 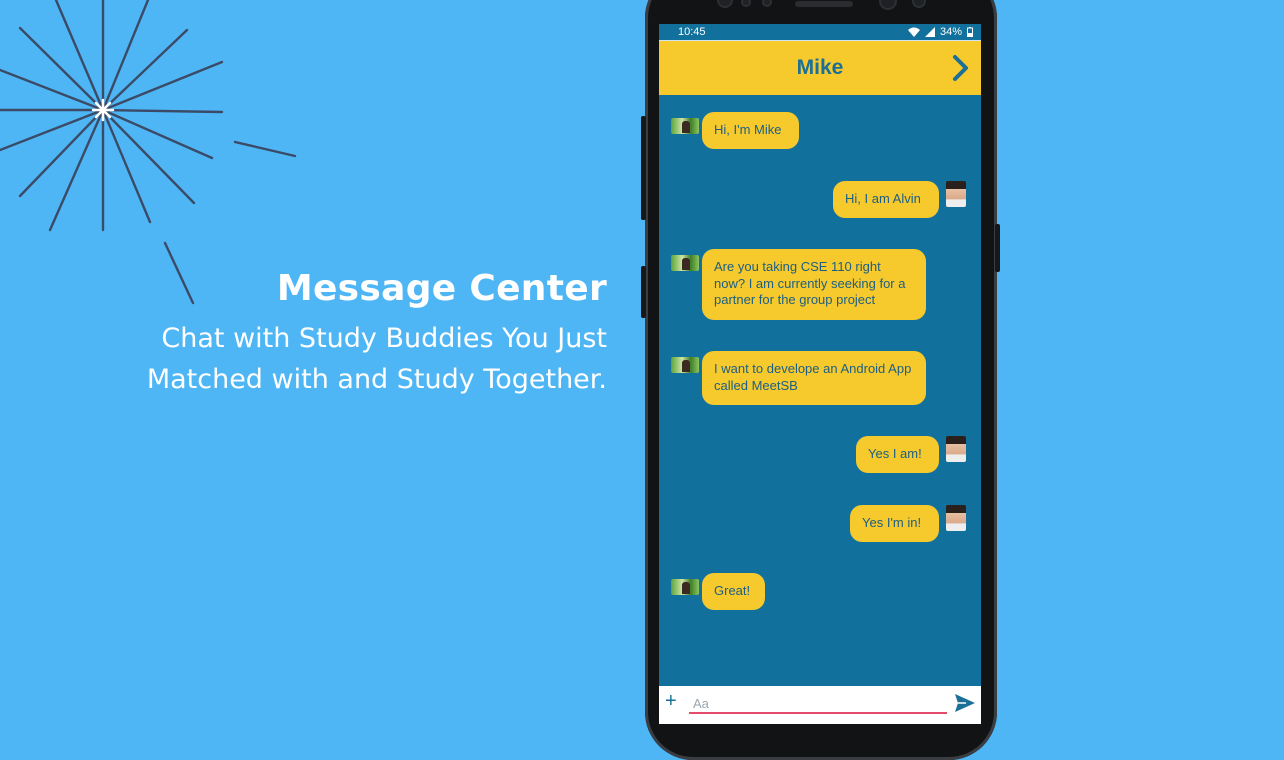 What do you see at coordinates (886, 199) in the screenshot?
I see `message-bubble-outgoing: Hi, I am Alvin` at bounding box center [886, 199].